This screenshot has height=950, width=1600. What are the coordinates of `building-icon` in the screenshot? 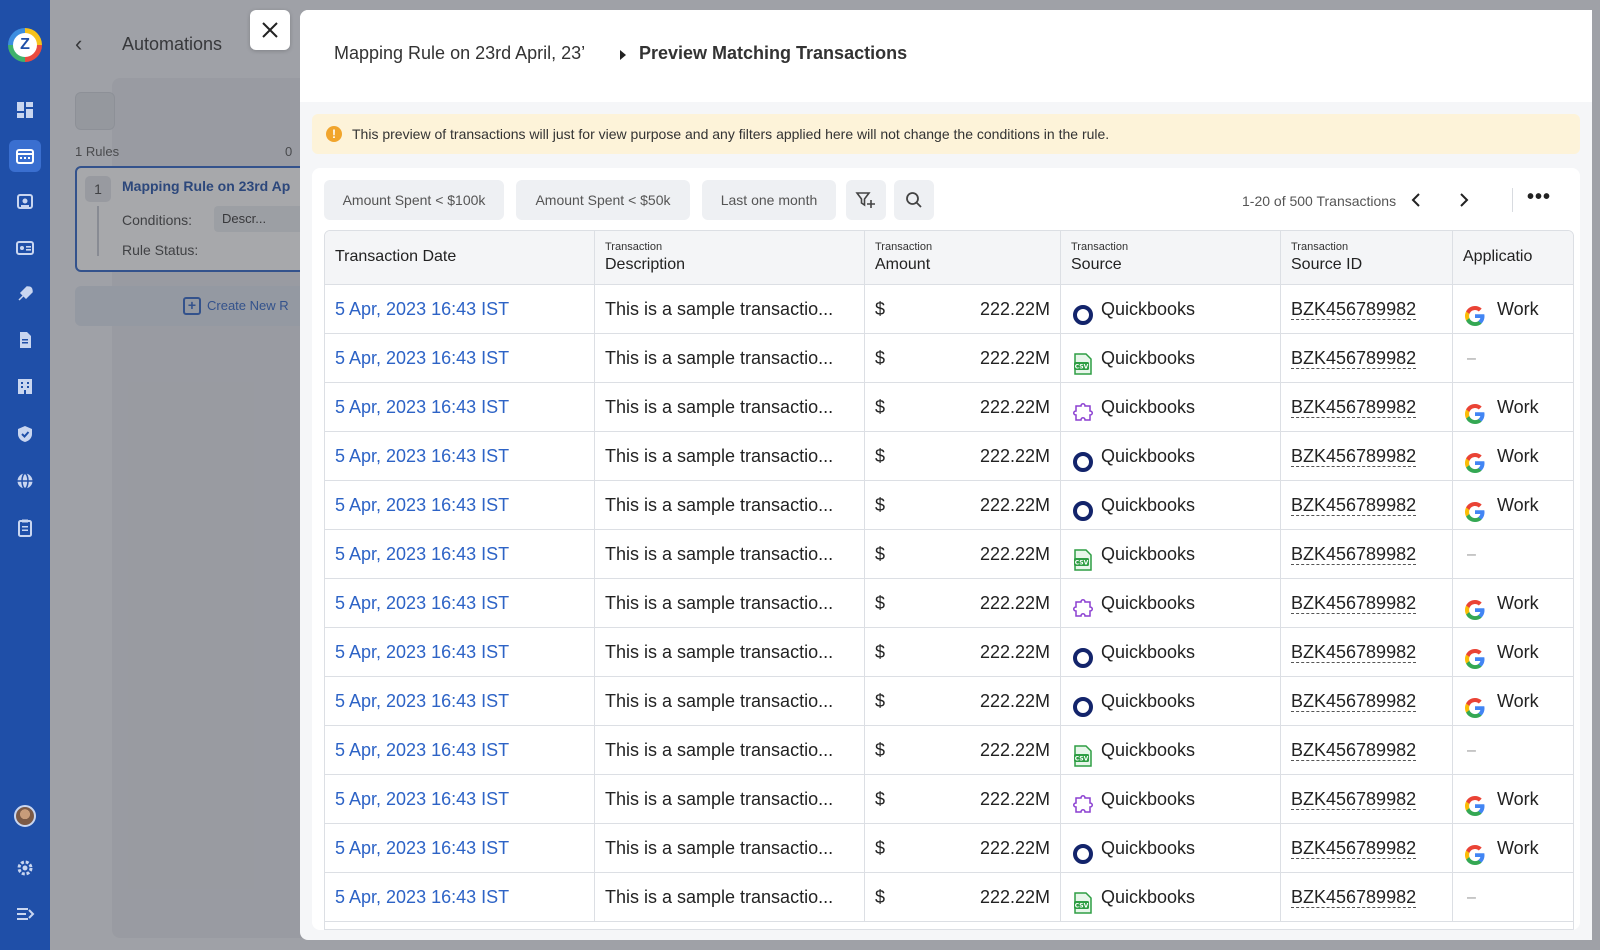 It's located at (25, 386).